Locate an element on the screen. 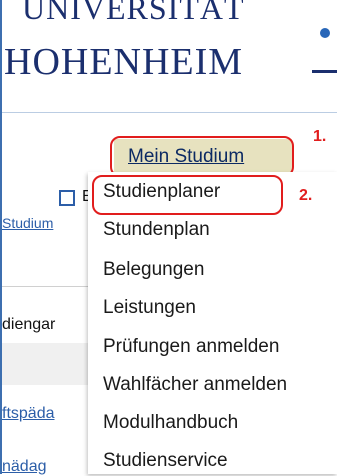  step2-number: 2. is located at coordinates (306, 195).